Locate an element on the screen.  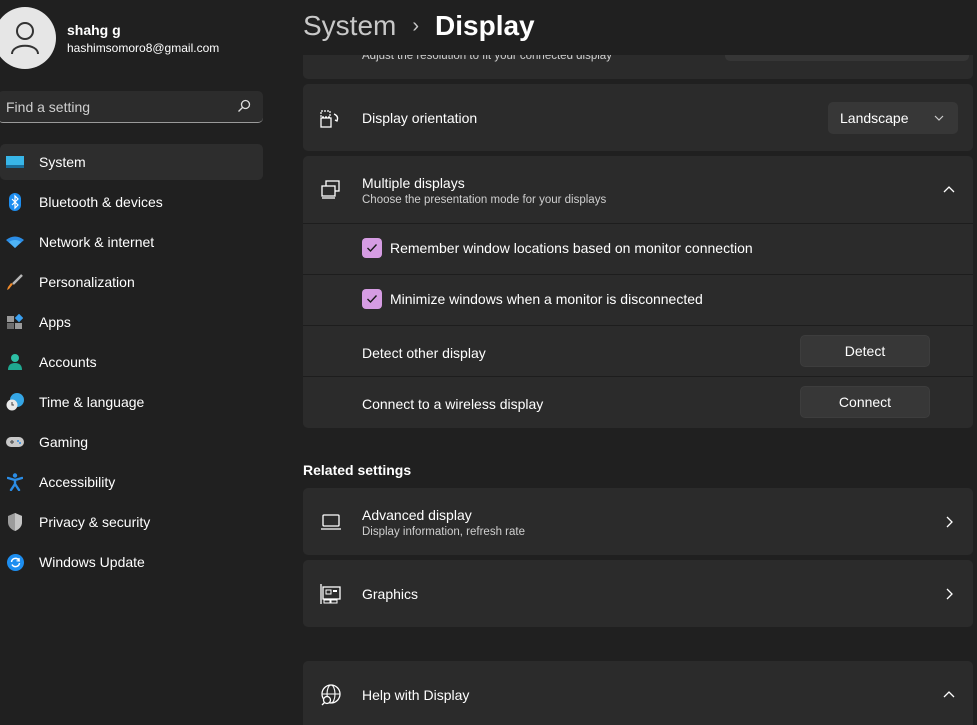
detect-display-label: Detect other display is located at coordinates (424, 353).